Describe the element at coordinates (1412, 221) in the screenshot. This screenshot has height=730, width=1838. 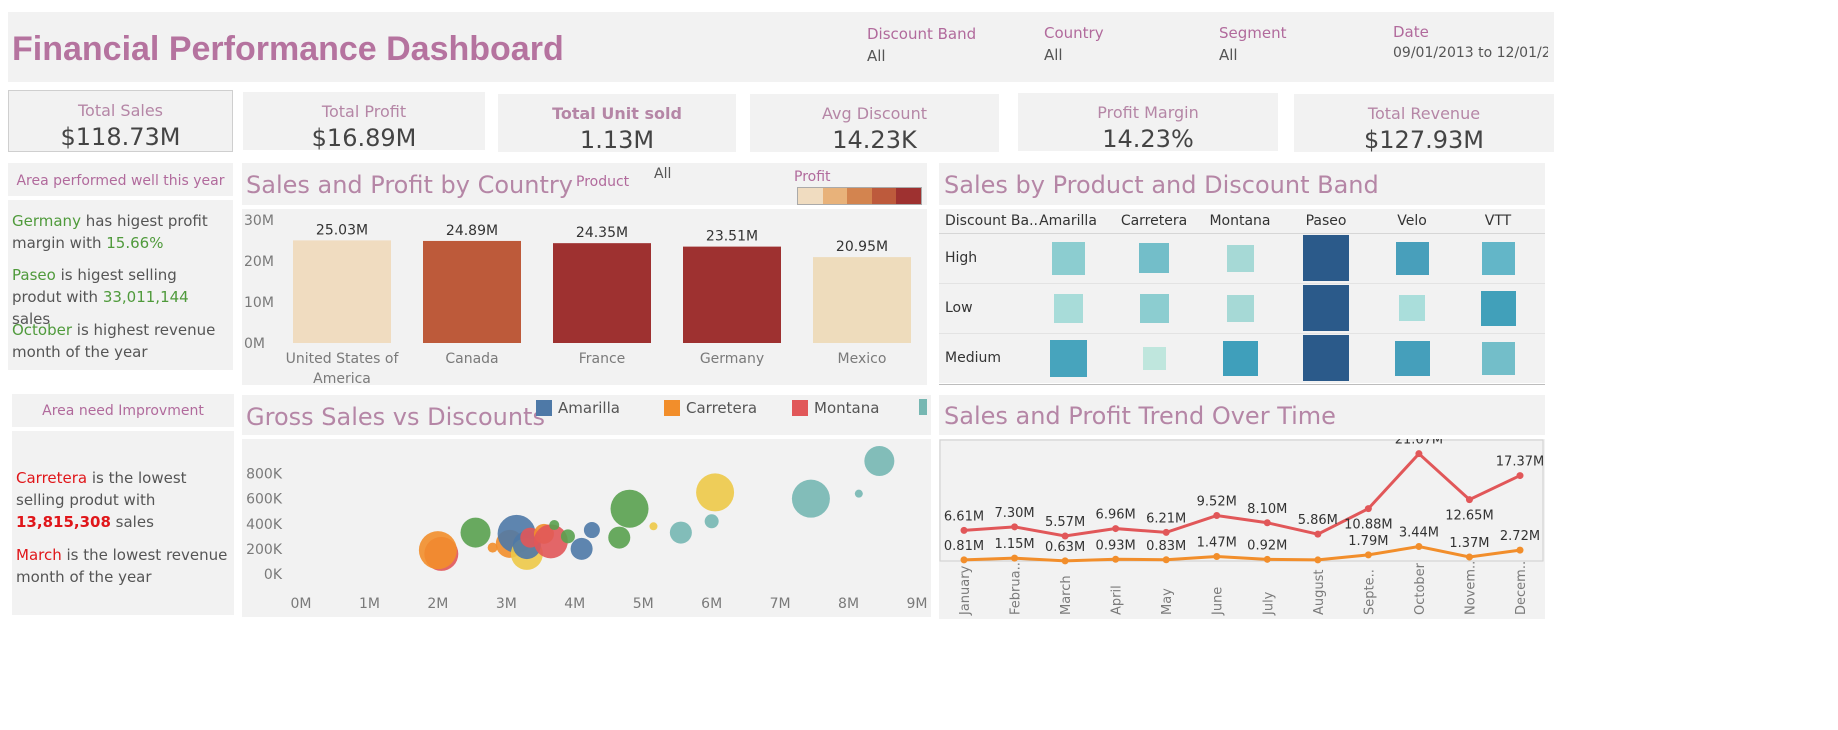
I see `column-header: Velo` at that location.